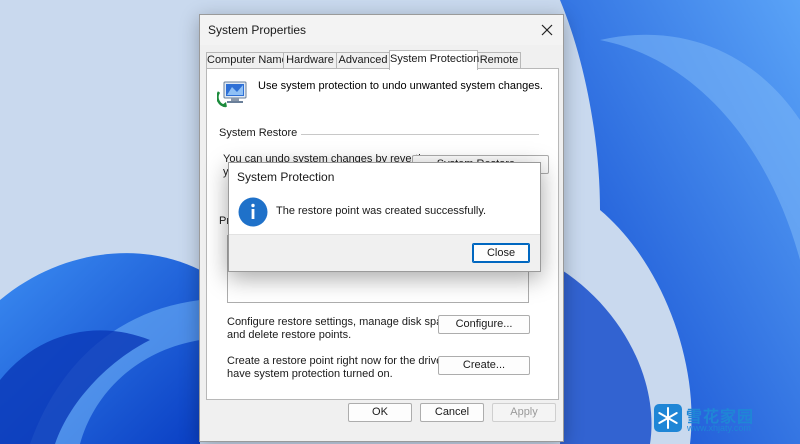 This screenshot has height=444, width=800. Describe the element at coordinates (719, 428) in the screenshot. I see `watermark-url: www.xhjaty.com` at that location.